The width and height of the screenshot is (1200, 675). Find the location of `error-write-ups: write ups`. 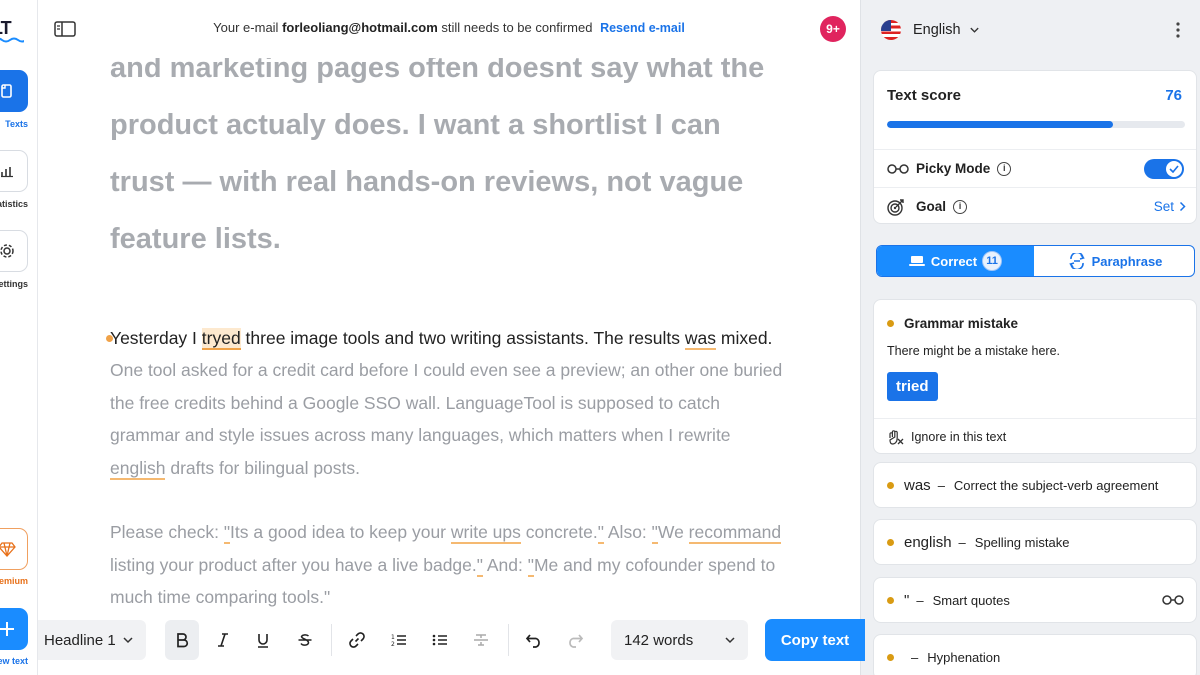

error-write-ups: write ups is located at coordinates (485, 533).